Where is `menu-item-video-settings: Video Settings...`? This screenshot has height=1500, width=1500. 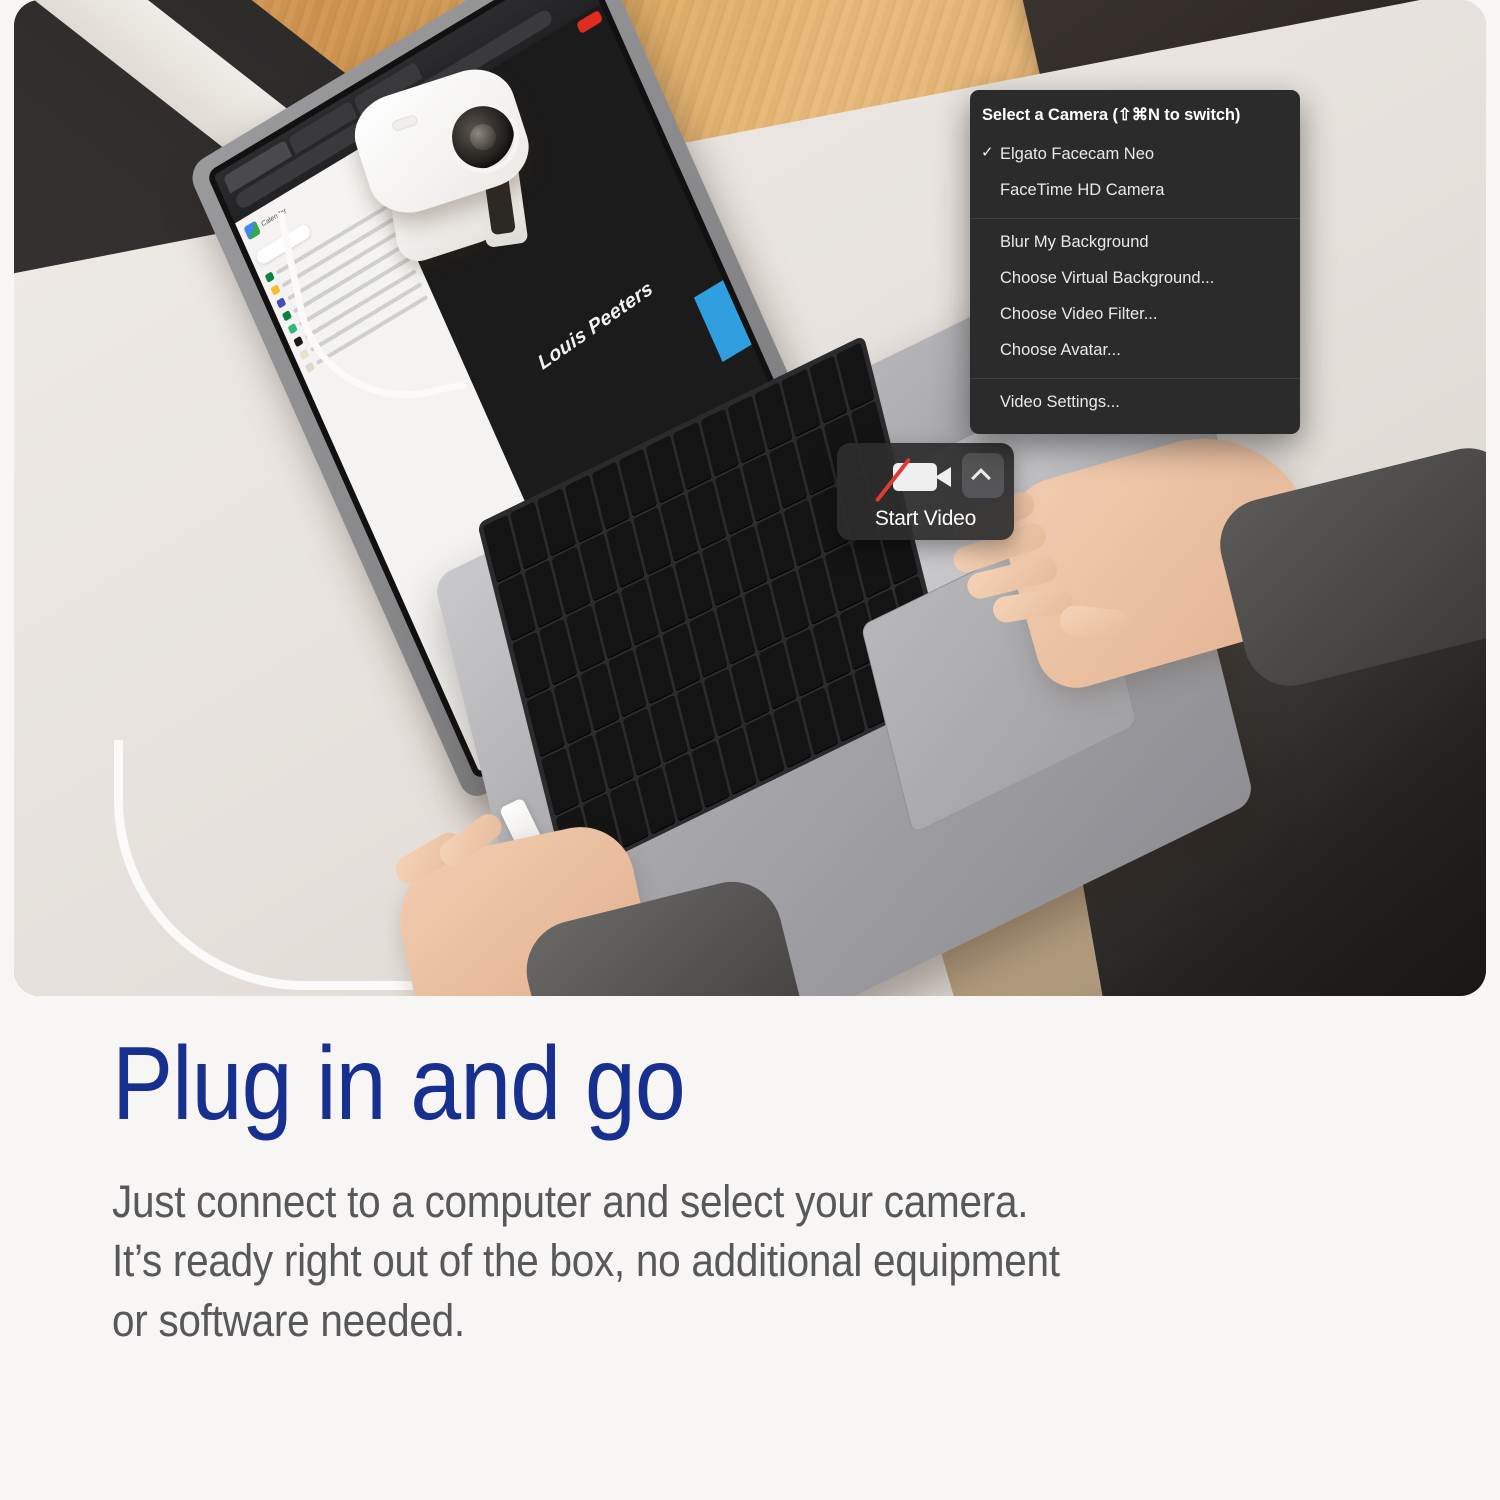
menu-item-video-settings: Video Settings... is located at coordinates (1135, 403).